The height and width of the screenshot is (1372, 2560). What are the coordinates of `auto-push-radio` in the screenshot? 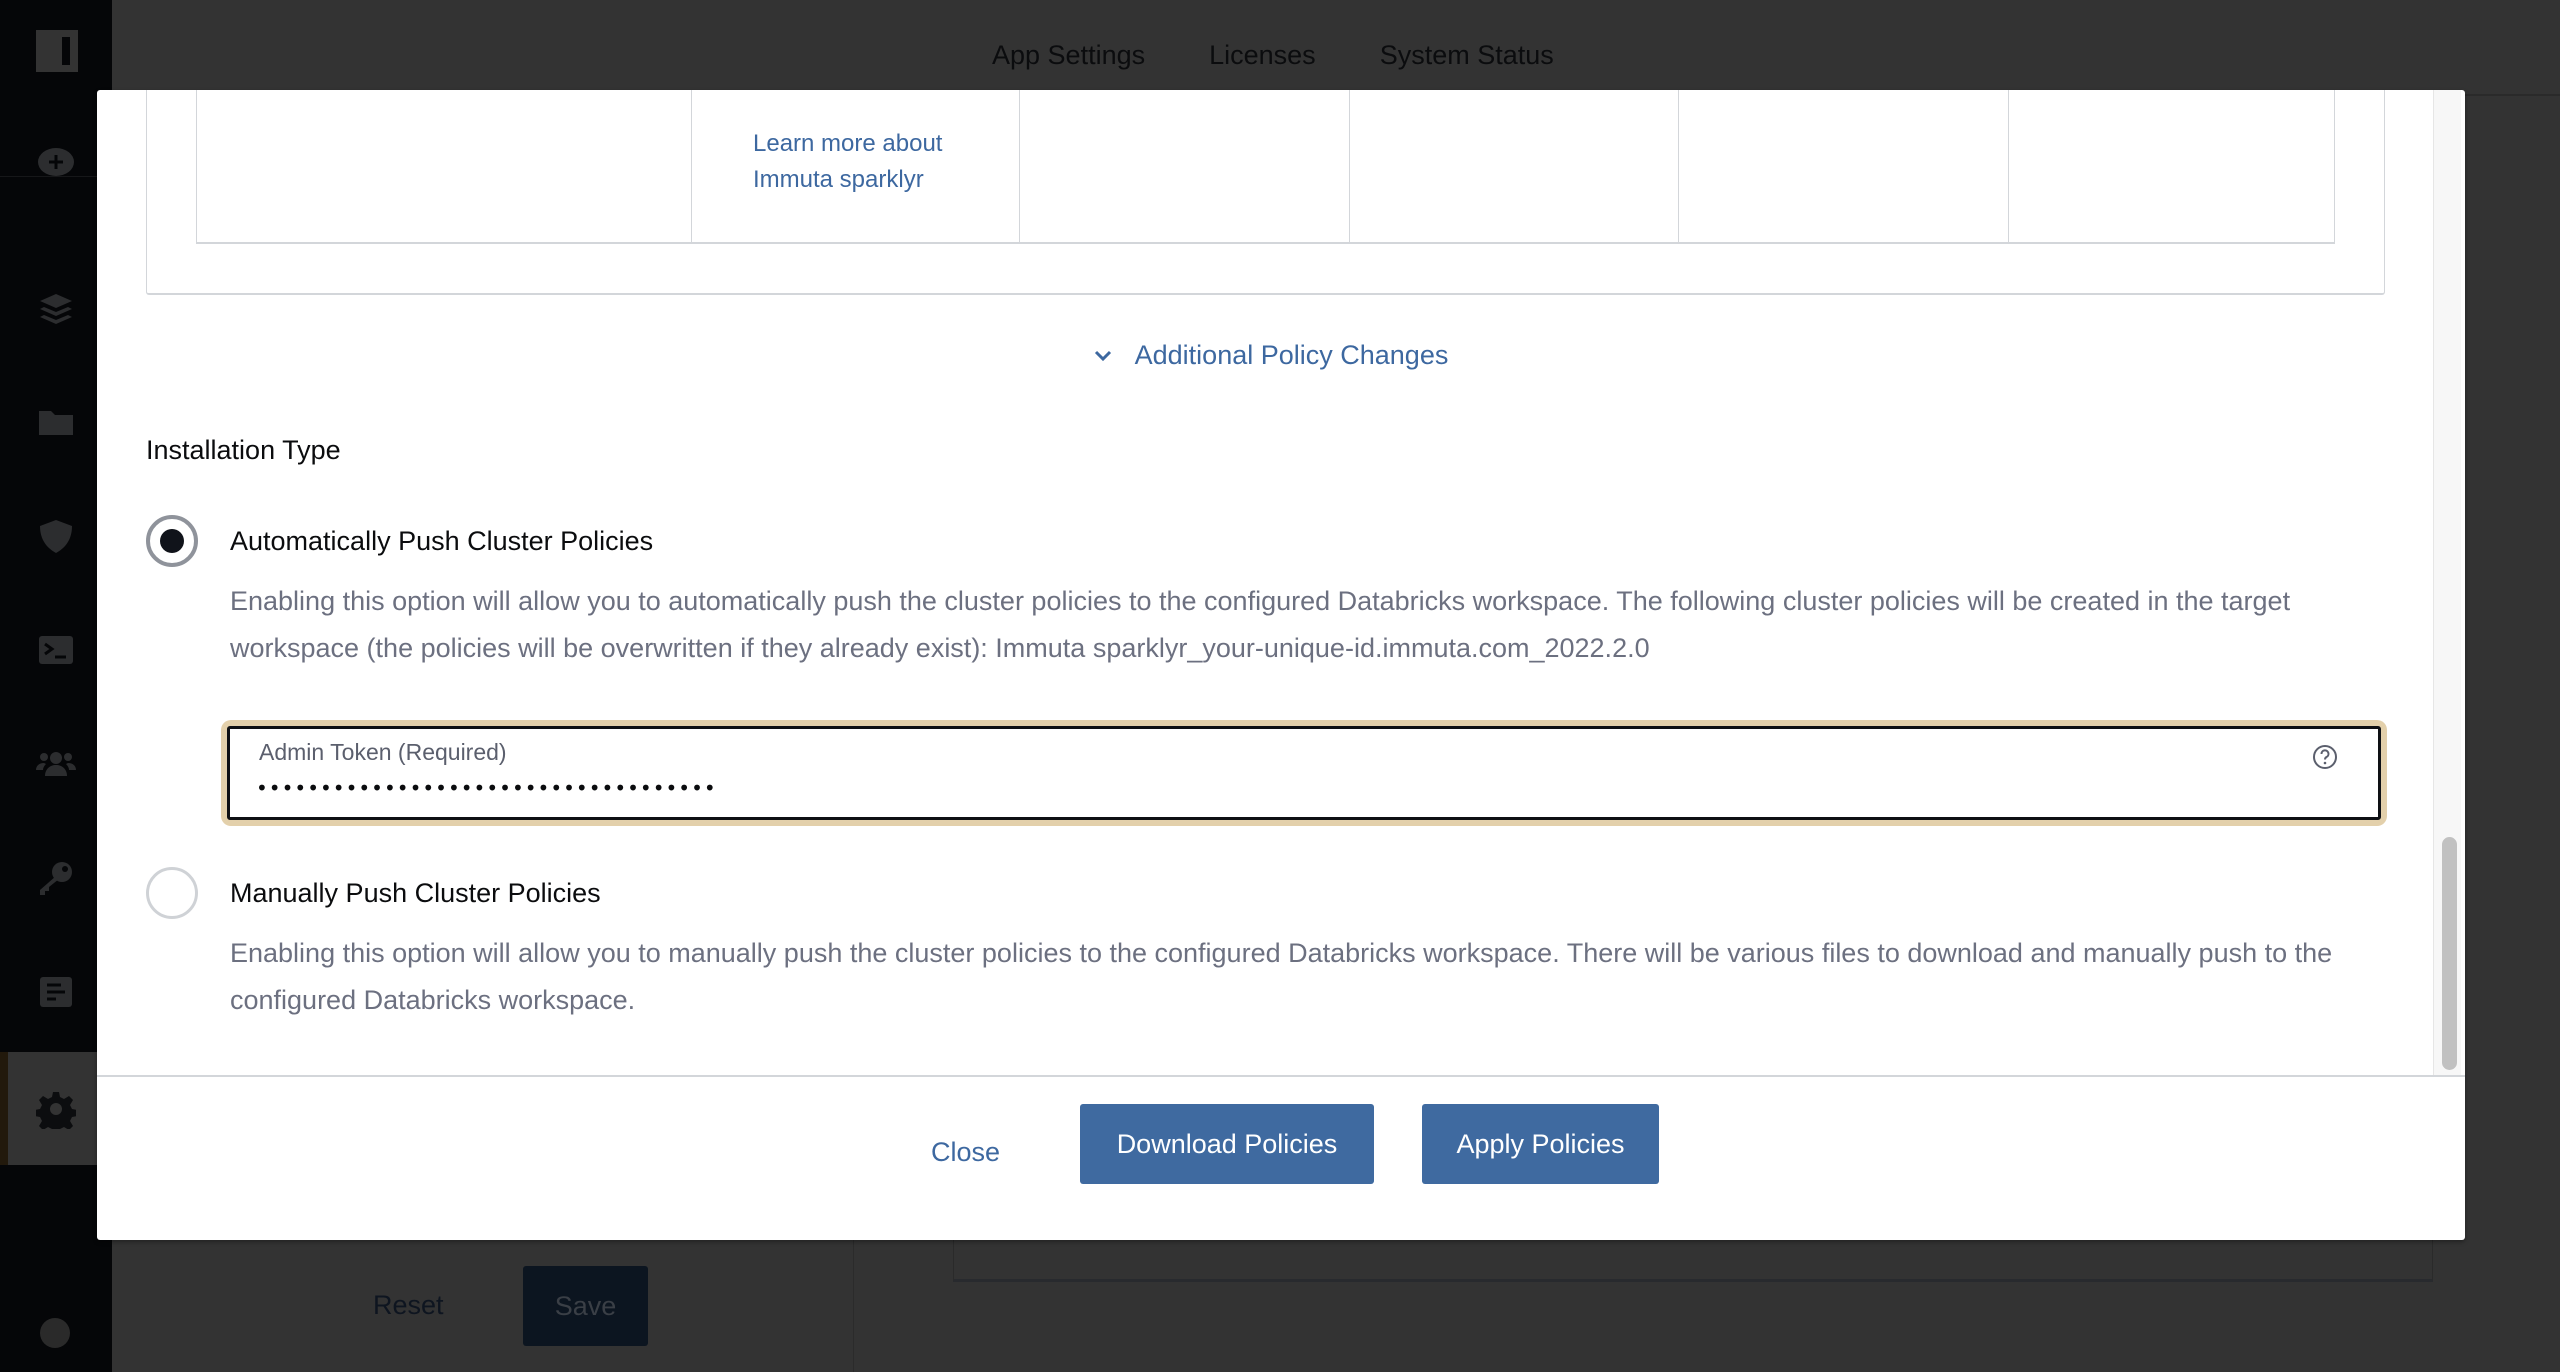 It's located at (172, 541).